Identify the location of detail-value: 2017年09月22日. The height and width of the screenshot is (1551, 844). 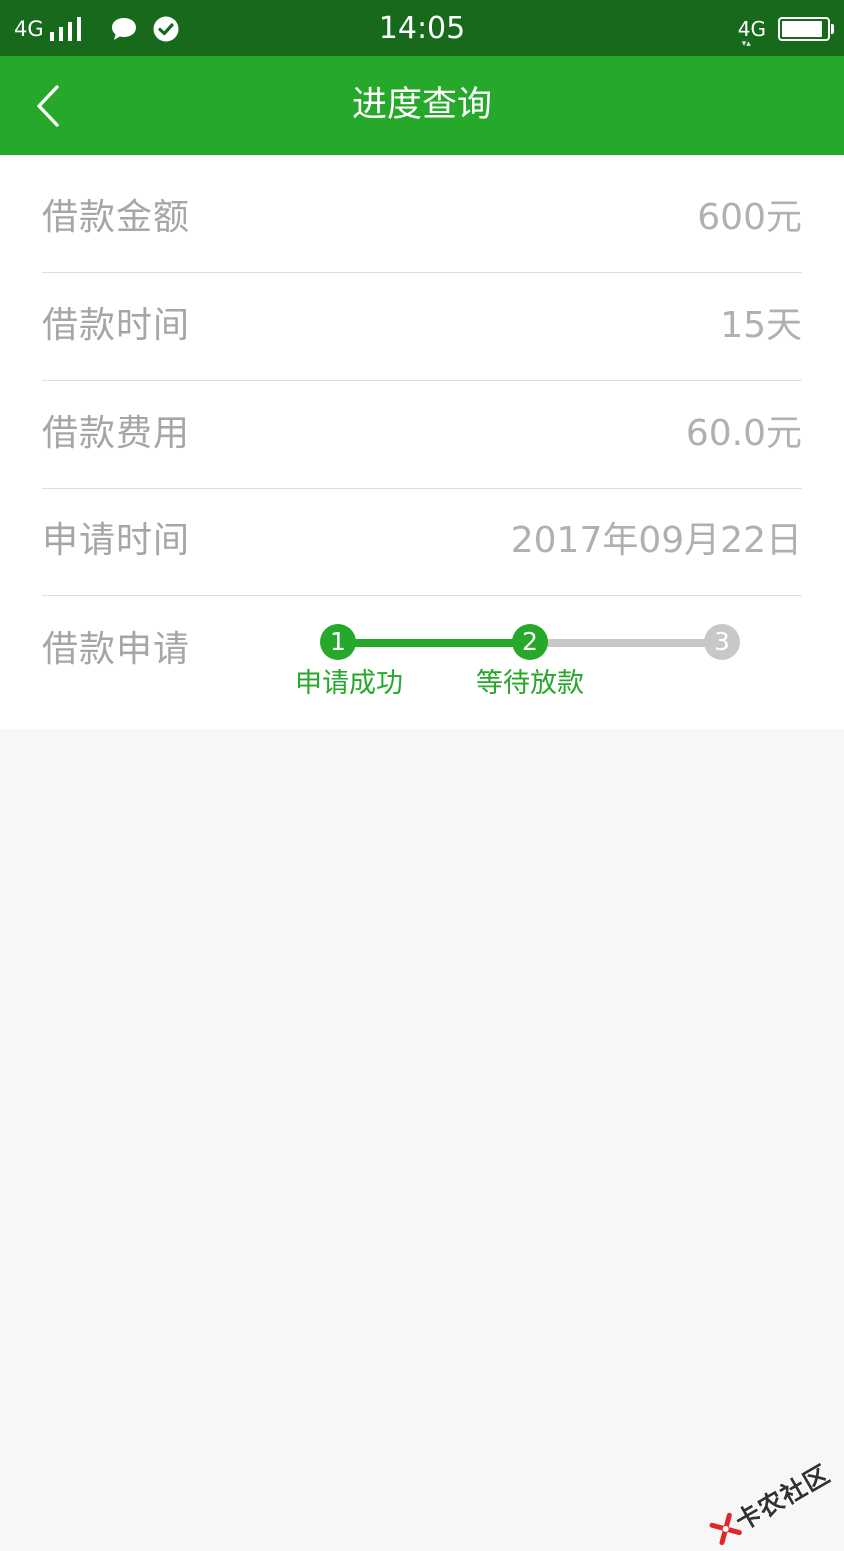
(656, 540).